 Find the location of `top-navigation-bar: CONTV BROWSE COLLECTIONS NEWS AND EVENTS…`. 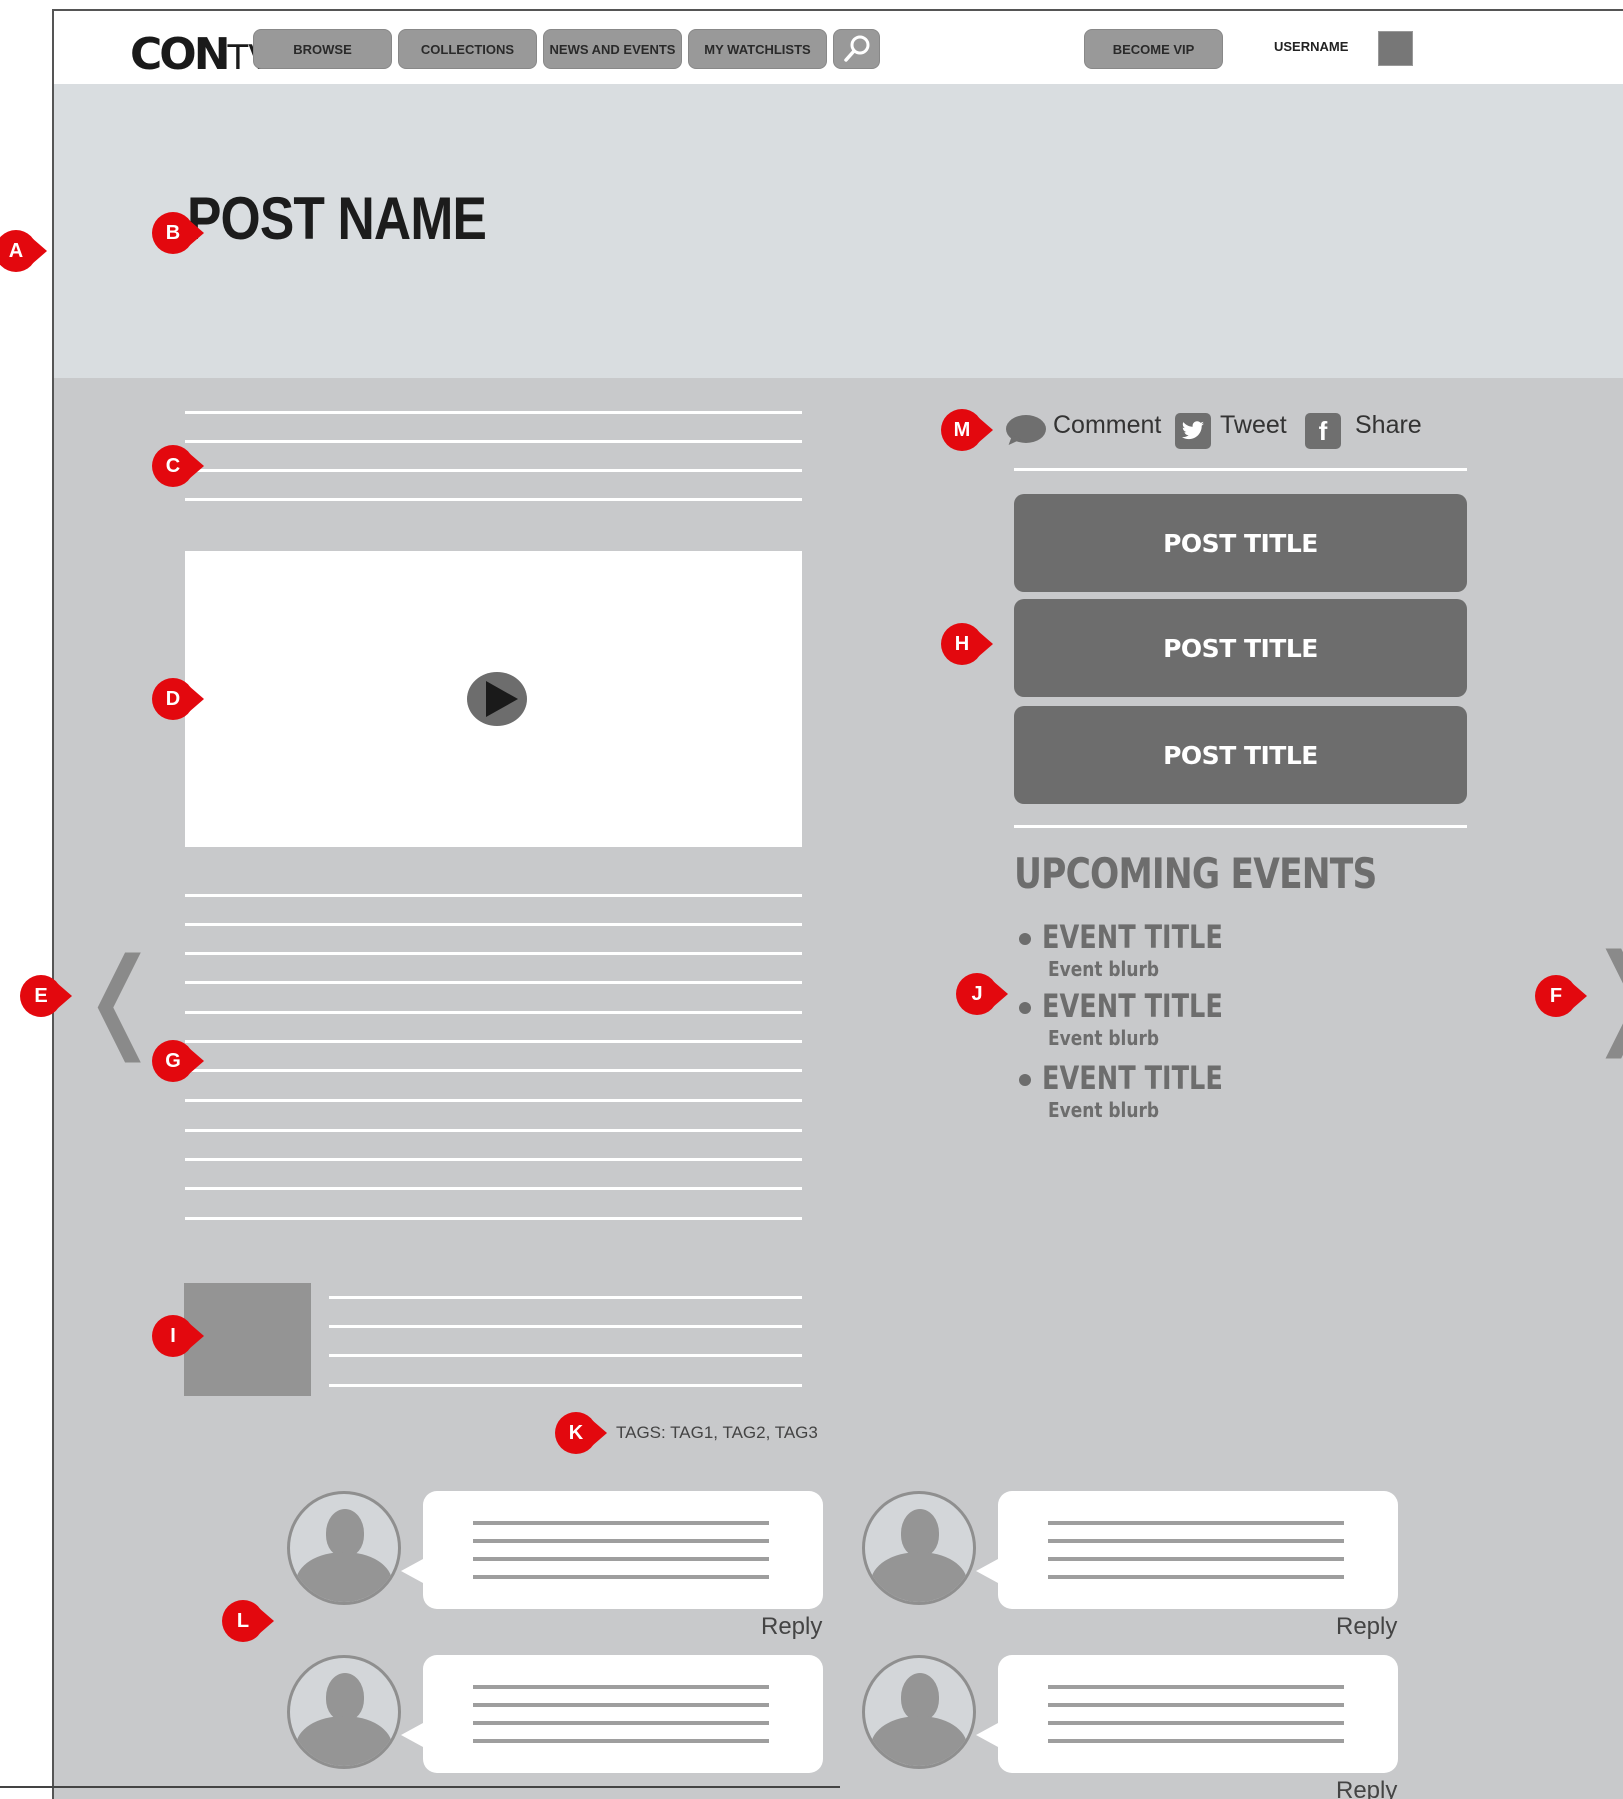

top-navigation-bar: CONTV BROWSE COLLECTIONS NEWS AND EVENTS… is located at coordinates (838, 47).